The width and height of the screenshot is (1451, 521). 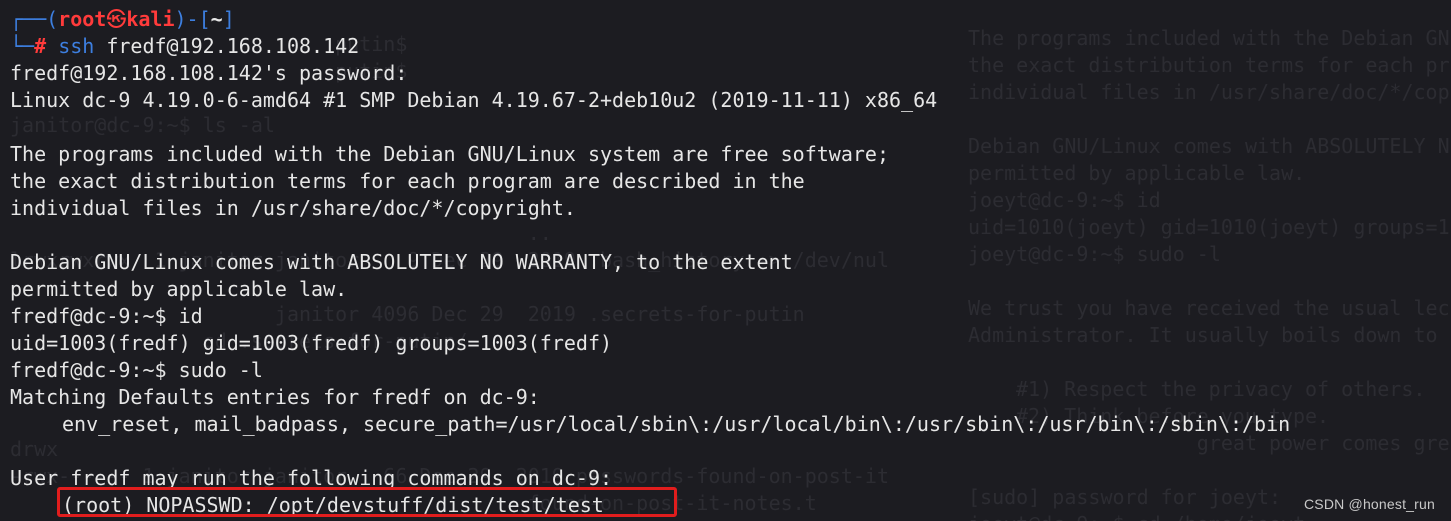 What do you see at coordinates (82, 19) in the screenshot?
I see `prompt-user: root` at bounding box center [82, 19].